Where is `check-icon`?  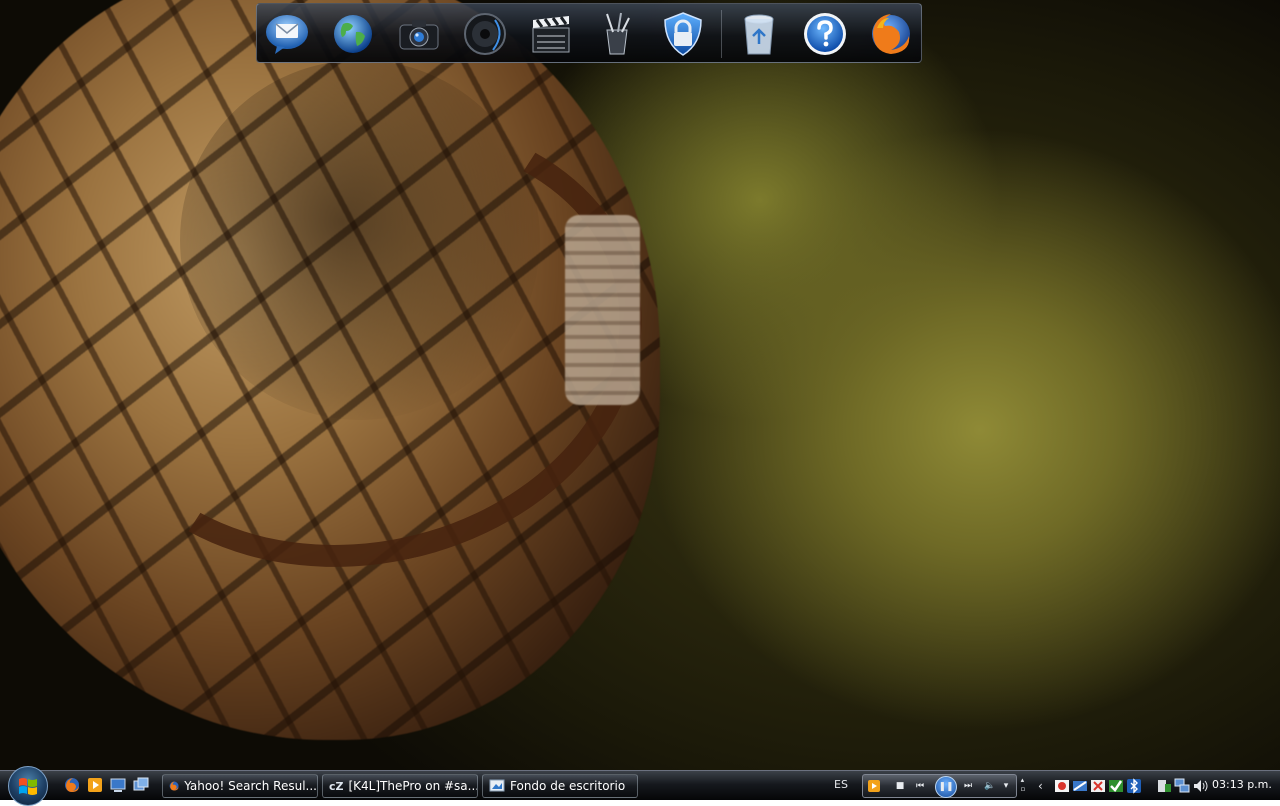 check-icon is located at coordinates (1116, 786).